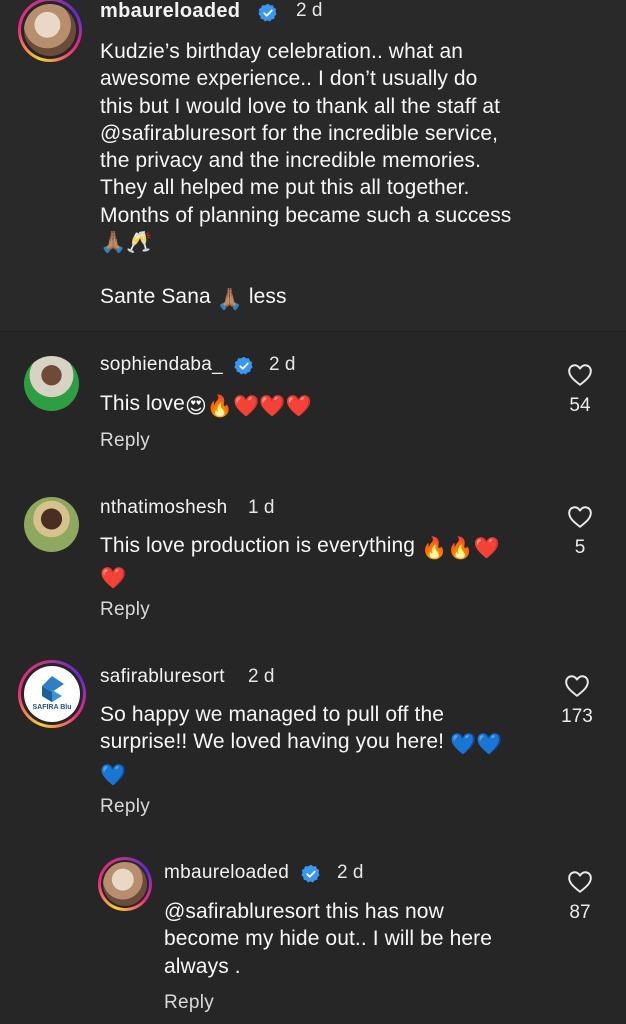 The image size is (626, 1024). What do you see at coordinates (52, 707) in the screenshot?
I see `safira-logo-text: SAFIRA Blu` at bounding box center [52, 707].